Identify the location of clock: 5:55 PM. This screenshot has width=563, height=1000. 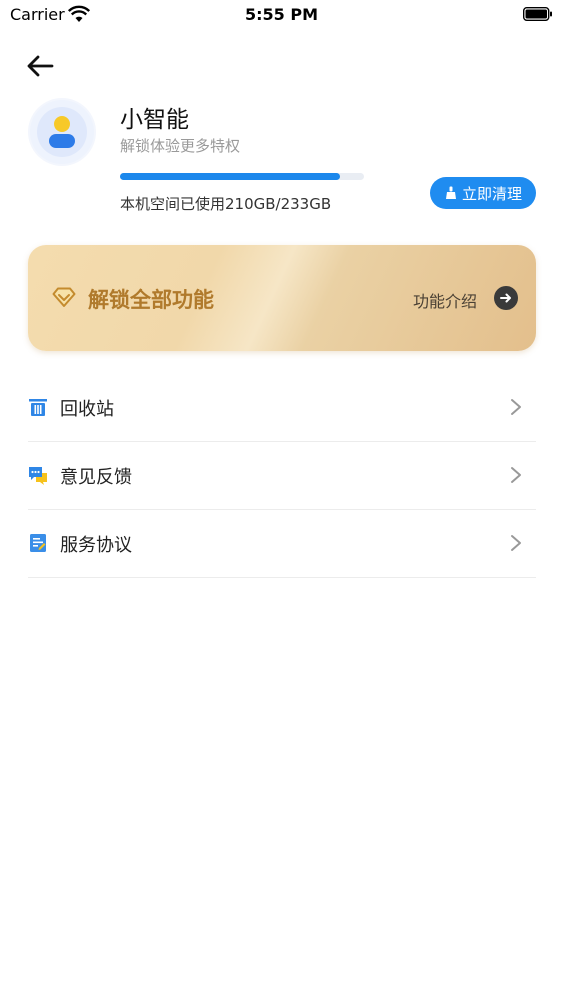
(281, 14).